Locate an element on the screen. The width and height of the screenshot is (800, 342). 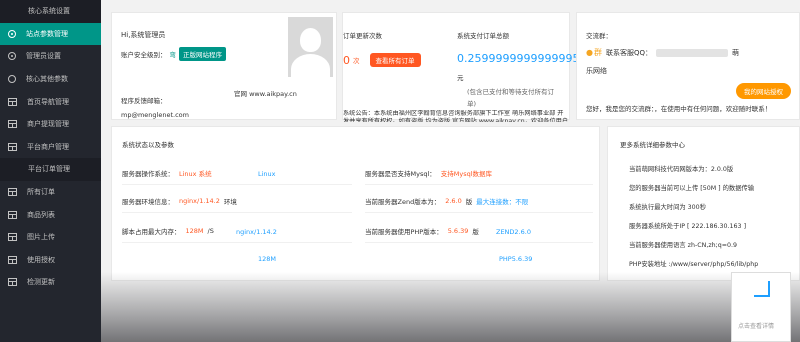
server-value: nginx/1.14.2 is located at coordinates (199, 200).